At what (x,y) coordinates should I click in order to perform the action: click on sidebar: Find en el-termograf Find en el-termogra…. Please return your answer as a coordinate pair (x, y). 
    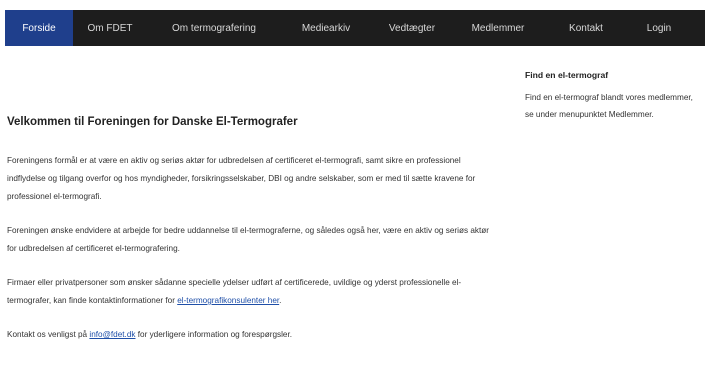
    Looking at the image, I should click on (613, 96).